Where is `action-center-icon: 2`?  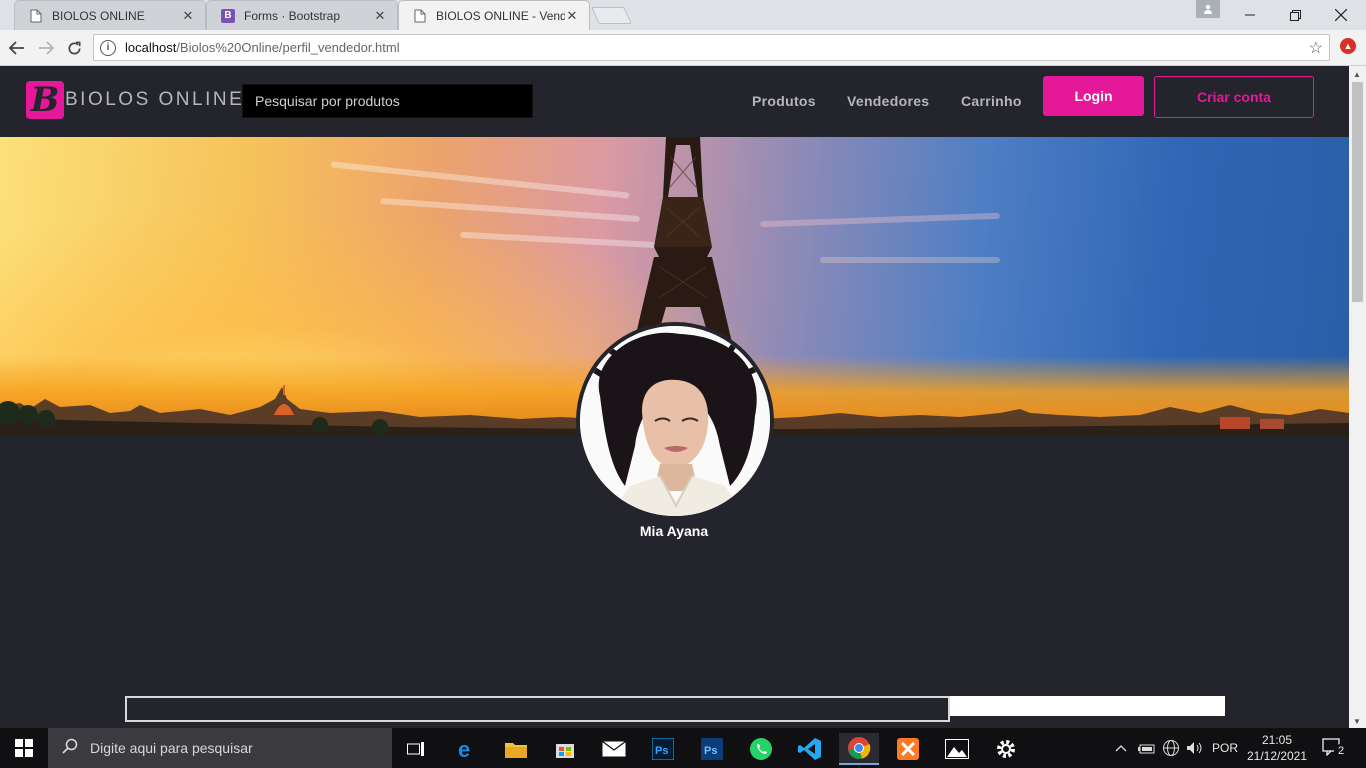 action-center-icon: 2 is located at coordinates (1335, 748).